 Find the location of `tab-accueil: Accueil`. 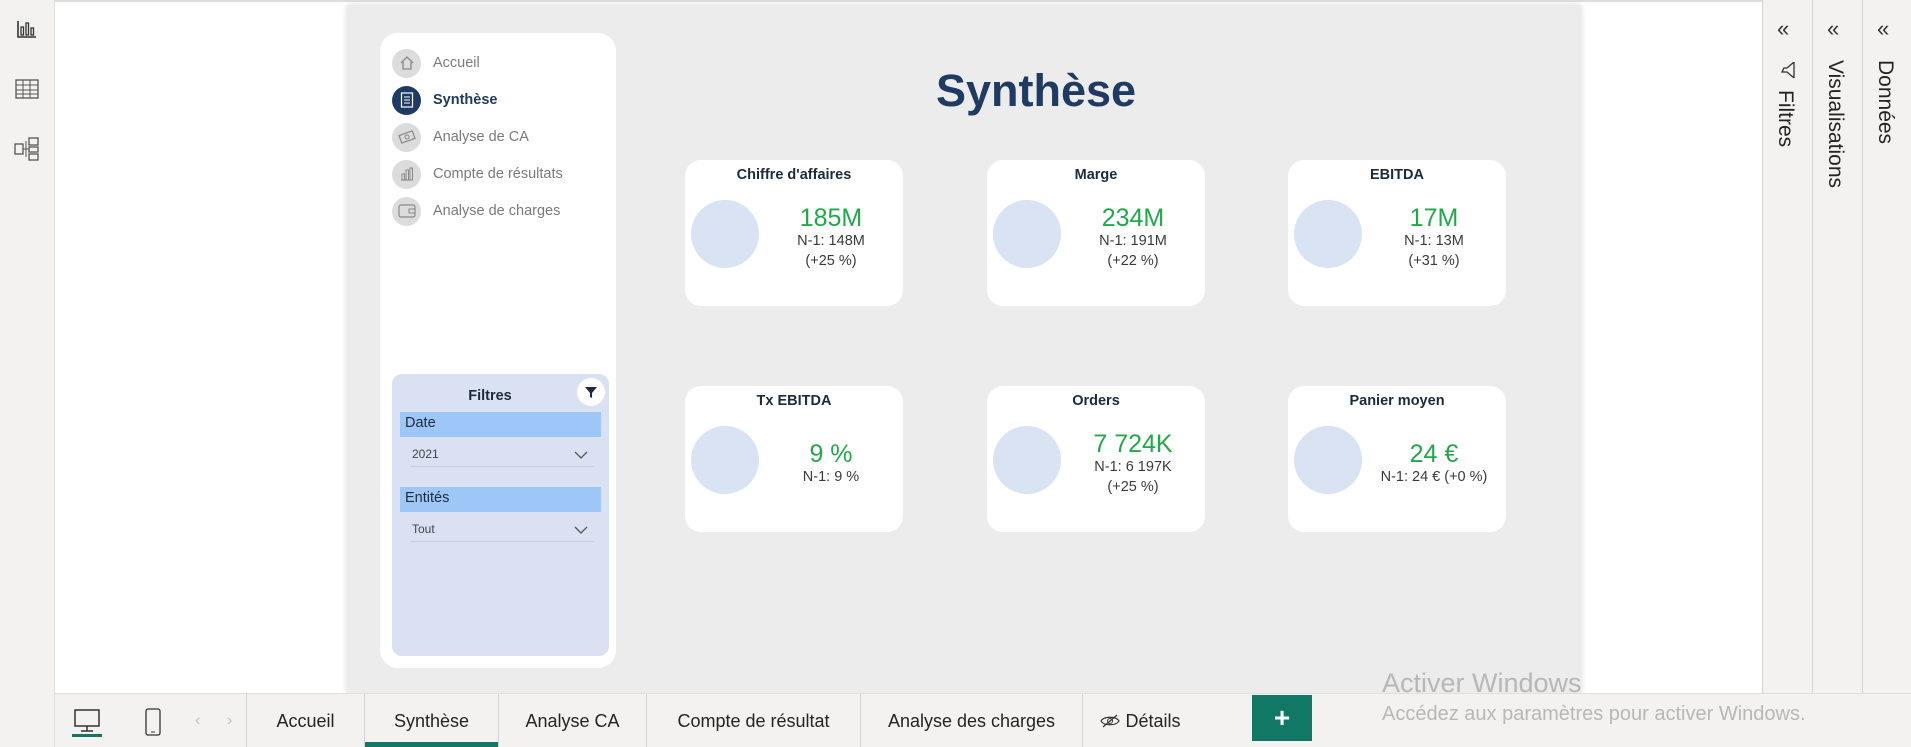

tab-accueil: Accueil is located at coordinates (305, 720).